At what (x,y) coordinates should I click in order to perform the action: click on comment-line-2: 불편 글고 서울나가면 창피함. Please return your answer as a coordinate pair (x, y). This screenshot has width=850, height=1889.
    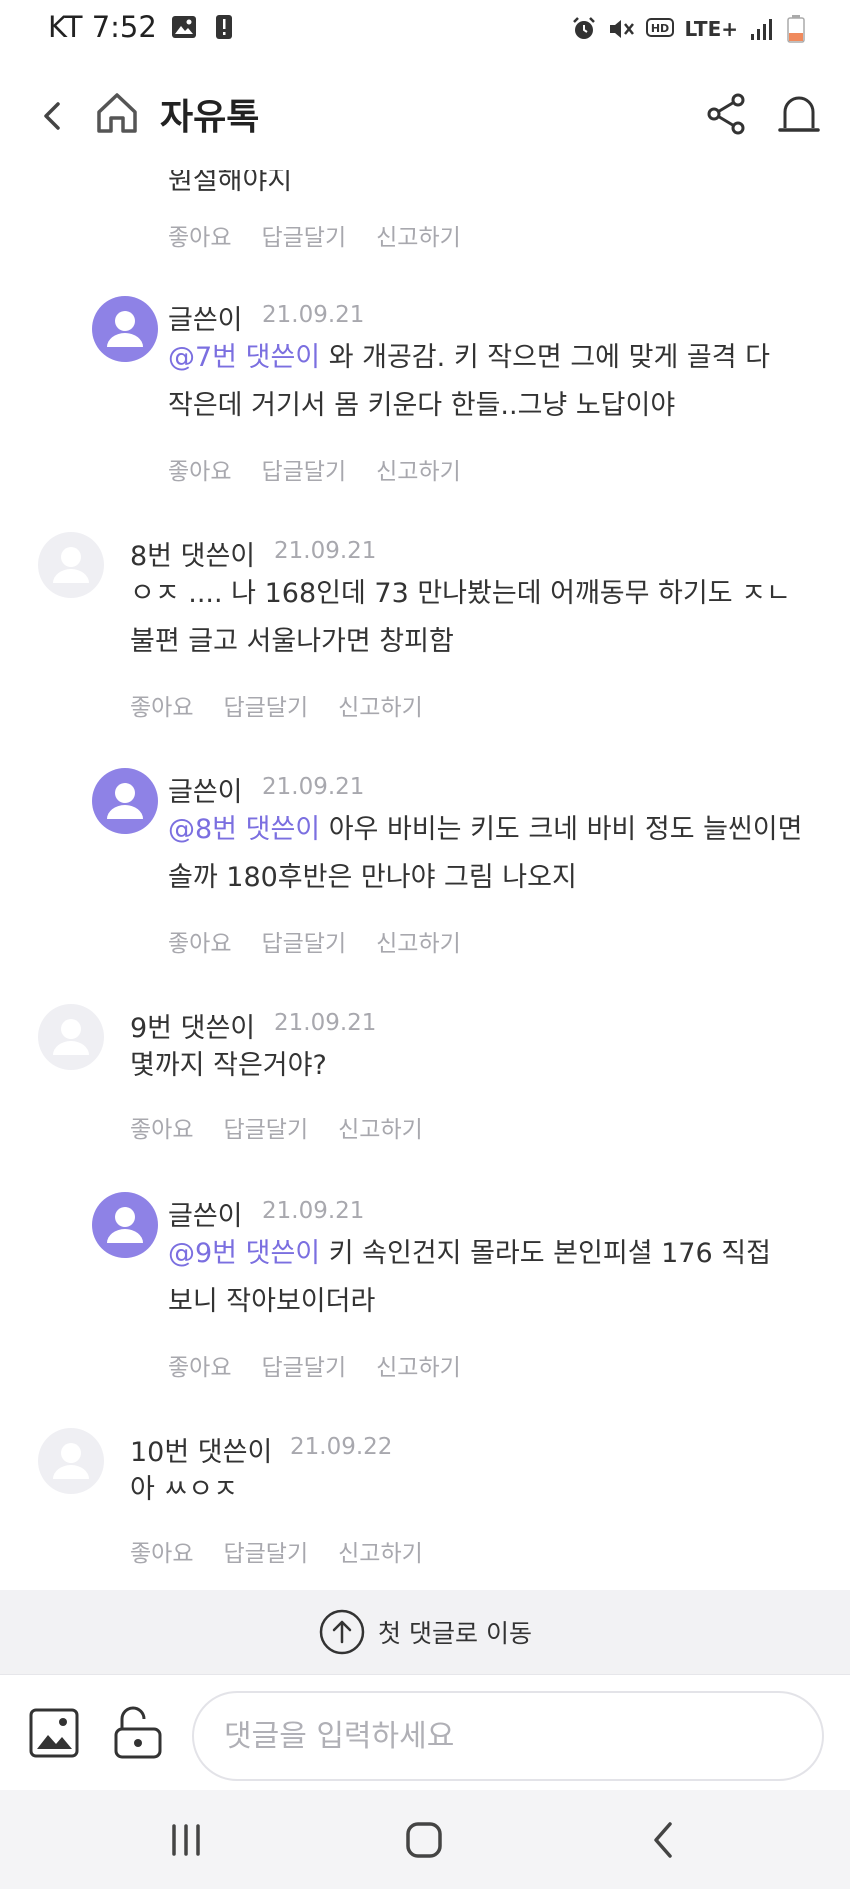
    Looking at the image, I should click on (292, 641).